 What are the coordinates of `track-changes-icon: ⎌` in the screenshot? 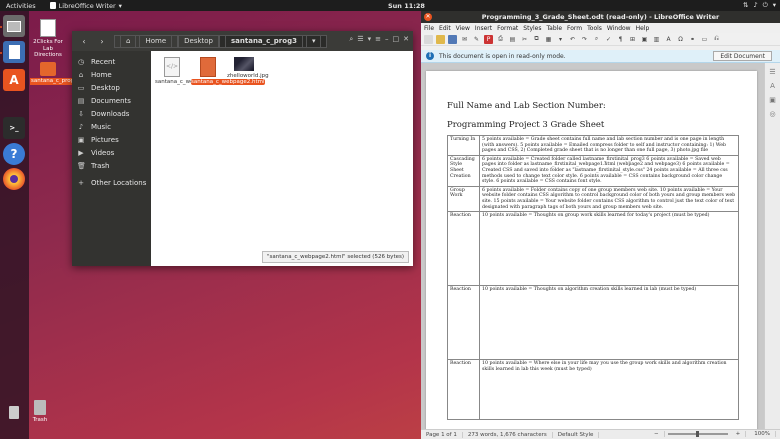 It's located at (716, 39).